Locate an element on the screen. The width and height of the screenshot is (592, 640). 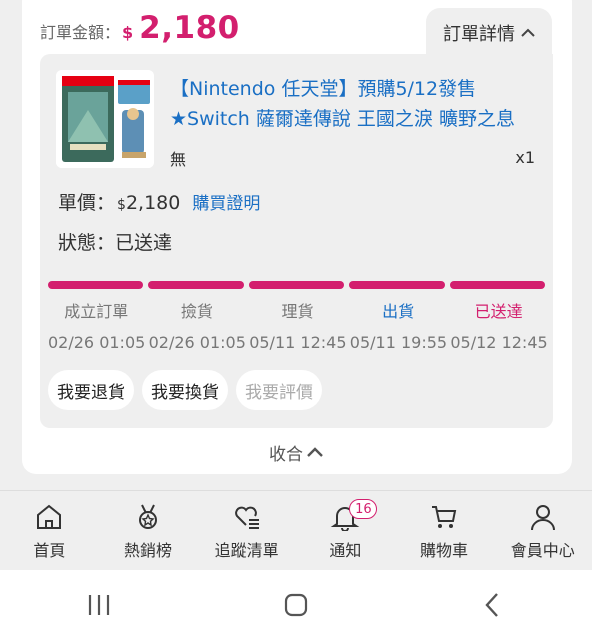
tracking-step: 撿貨 02/26 01:05 is located at coordinates (197, 328).